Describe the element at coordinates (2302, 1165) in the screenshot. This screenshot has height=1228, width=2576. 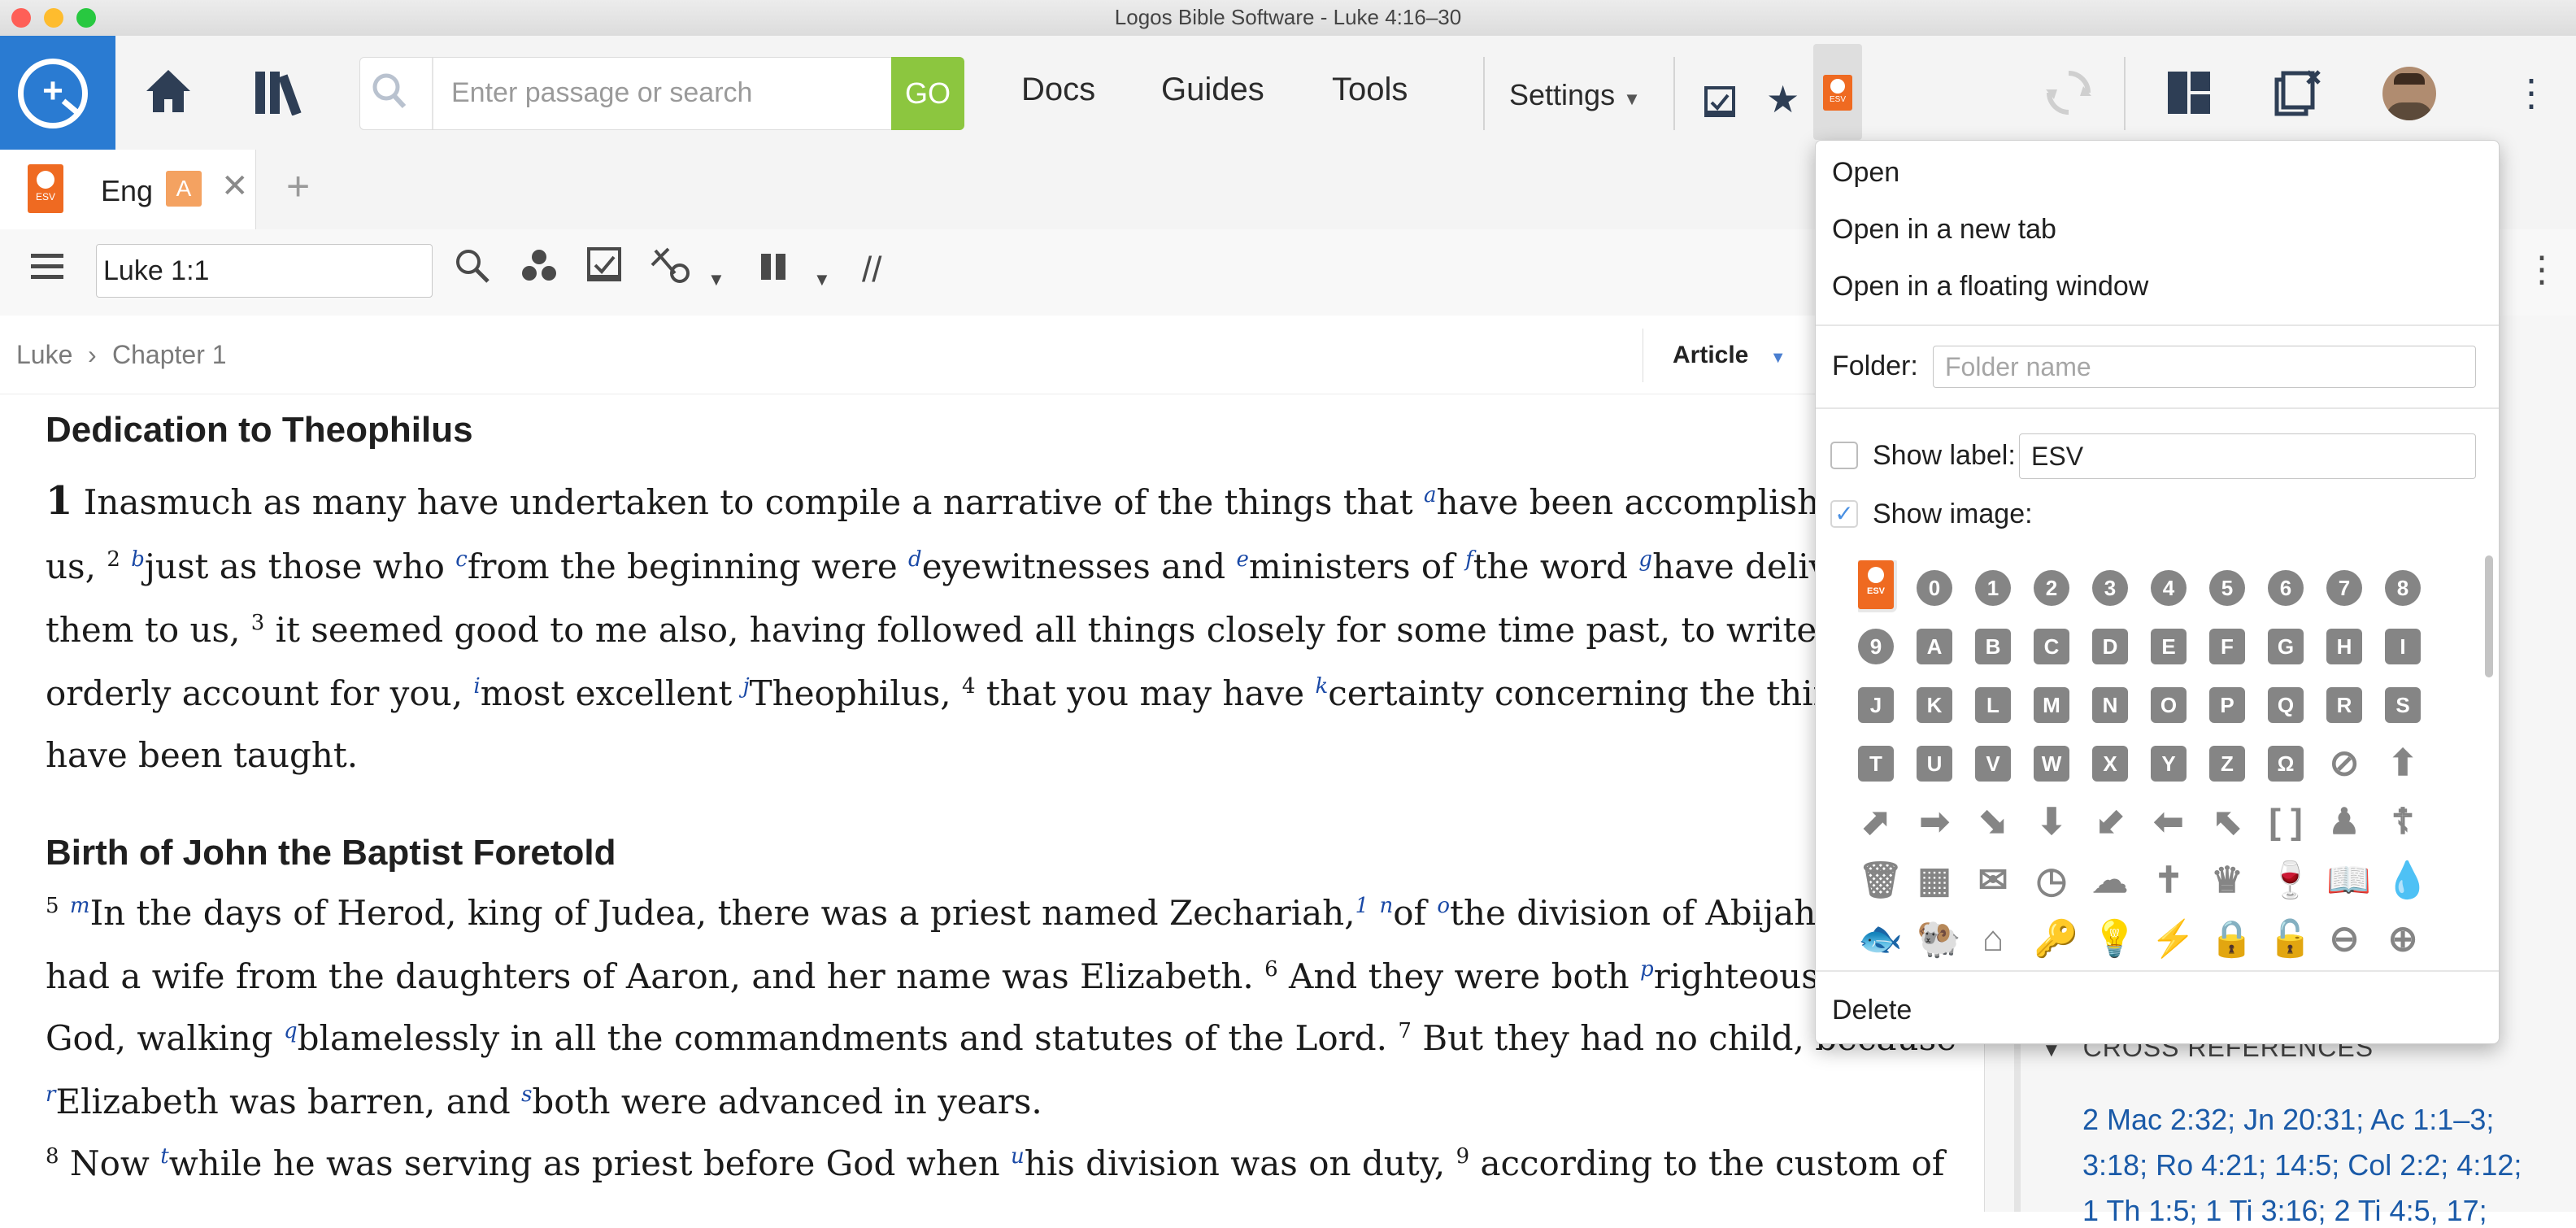
I see `cross-reference-links: 3:18; Ro 4:21; 14:5; Col 2:2; 4:12;` at that location.